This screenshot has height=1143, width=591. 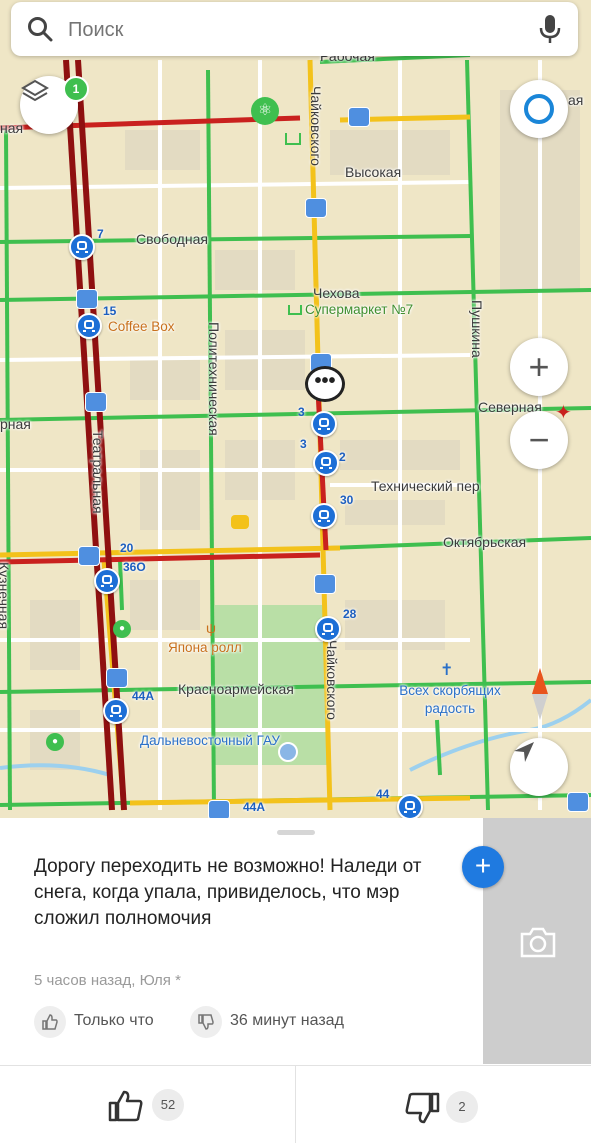 What do you see at coordinates (359, 309) in the screenshot?
I see `poi-supermarket: Супермаркет №7` at bounding box center [359, 309].